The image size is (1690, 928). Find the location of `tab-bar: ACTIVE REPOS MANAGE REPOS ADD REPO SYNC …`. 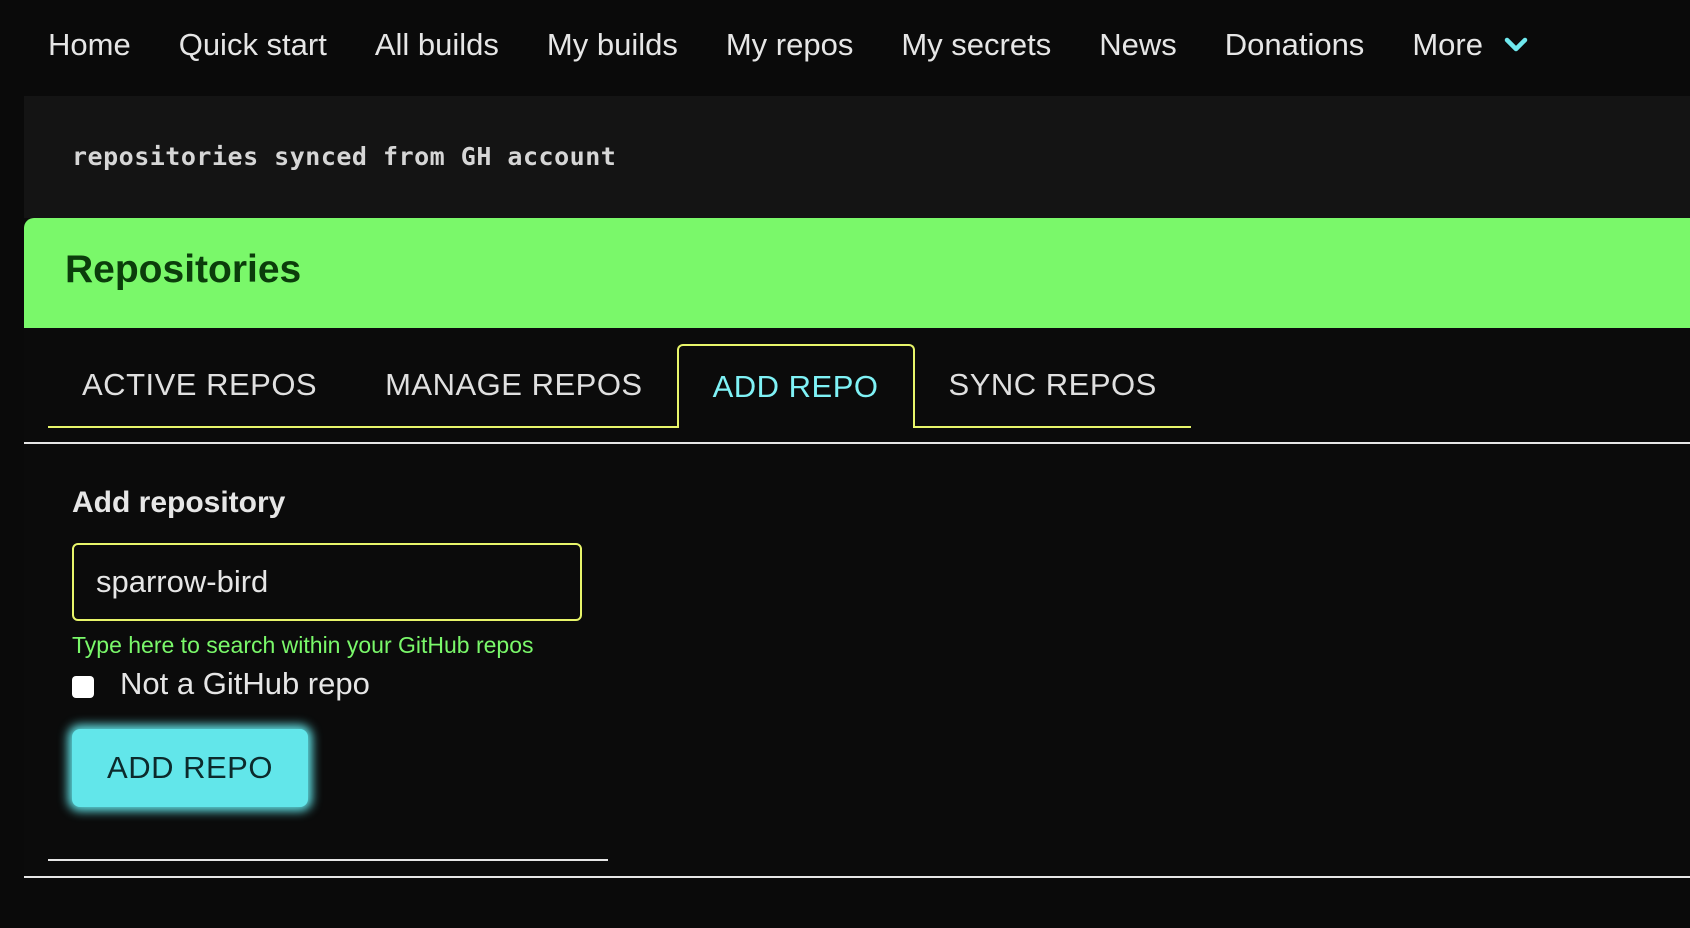

tab-bar: ACTIVE REPOS MANAGE REPOS ADD REPO SYNC … is located at coordinates (619, 386).